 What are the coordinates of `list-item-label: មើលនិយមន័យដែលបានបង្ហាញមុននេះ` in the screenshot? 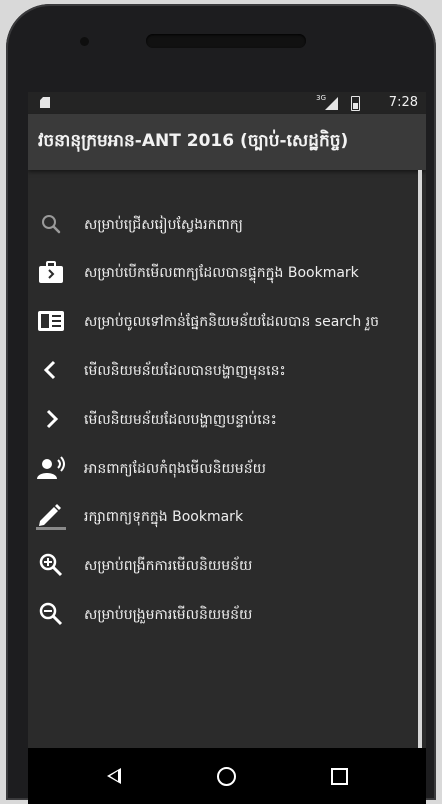 It's located at (185, 371).